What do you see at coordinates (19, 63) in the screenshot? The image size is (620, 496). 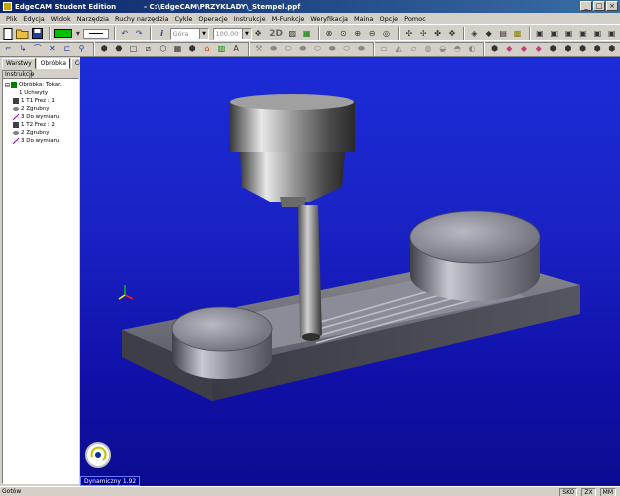 I see `tab-warstwy: Warstwy` at bounding box center [19, 63].